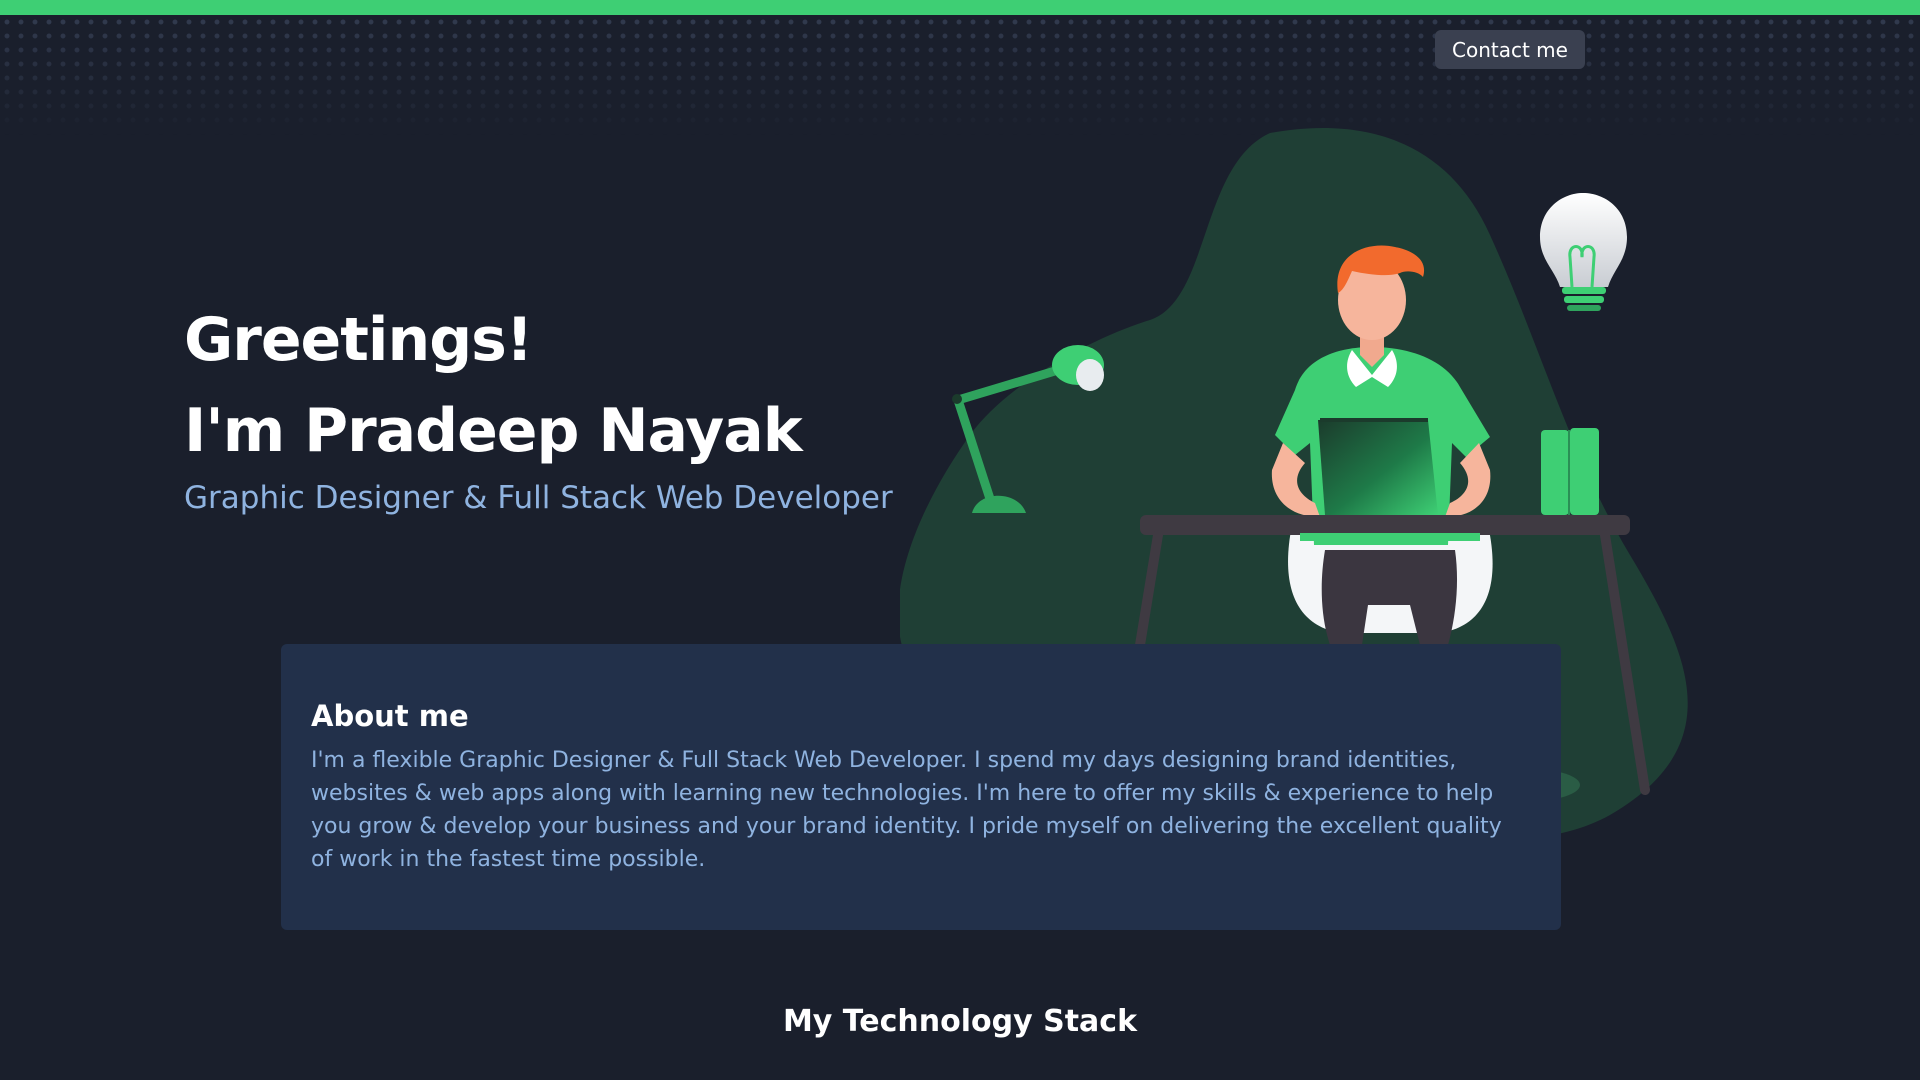 The height and width of the screenshot is (1080, 1920). What do you see at coordinates (358, 340) in the screenshot?
I see `hero-greeting: Greetings!` at bounding box center [358, 340].